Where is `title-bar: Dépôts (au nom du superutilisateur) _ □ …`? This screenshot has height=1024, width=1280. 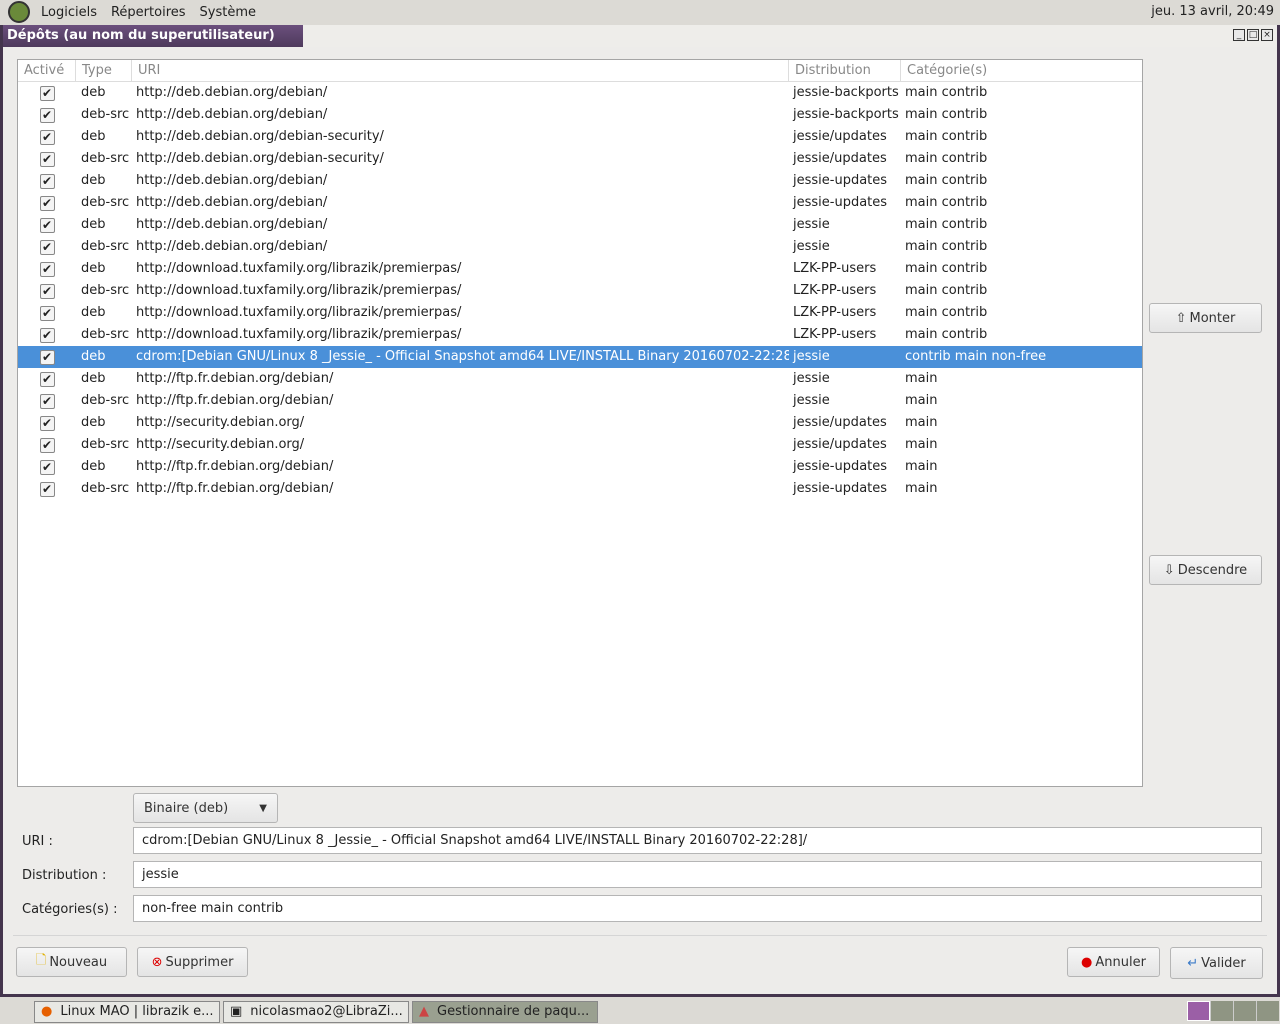 title-bar: Dépôts (au nom du superutilisateur) _ □ … is located at coordinates (640, 36).